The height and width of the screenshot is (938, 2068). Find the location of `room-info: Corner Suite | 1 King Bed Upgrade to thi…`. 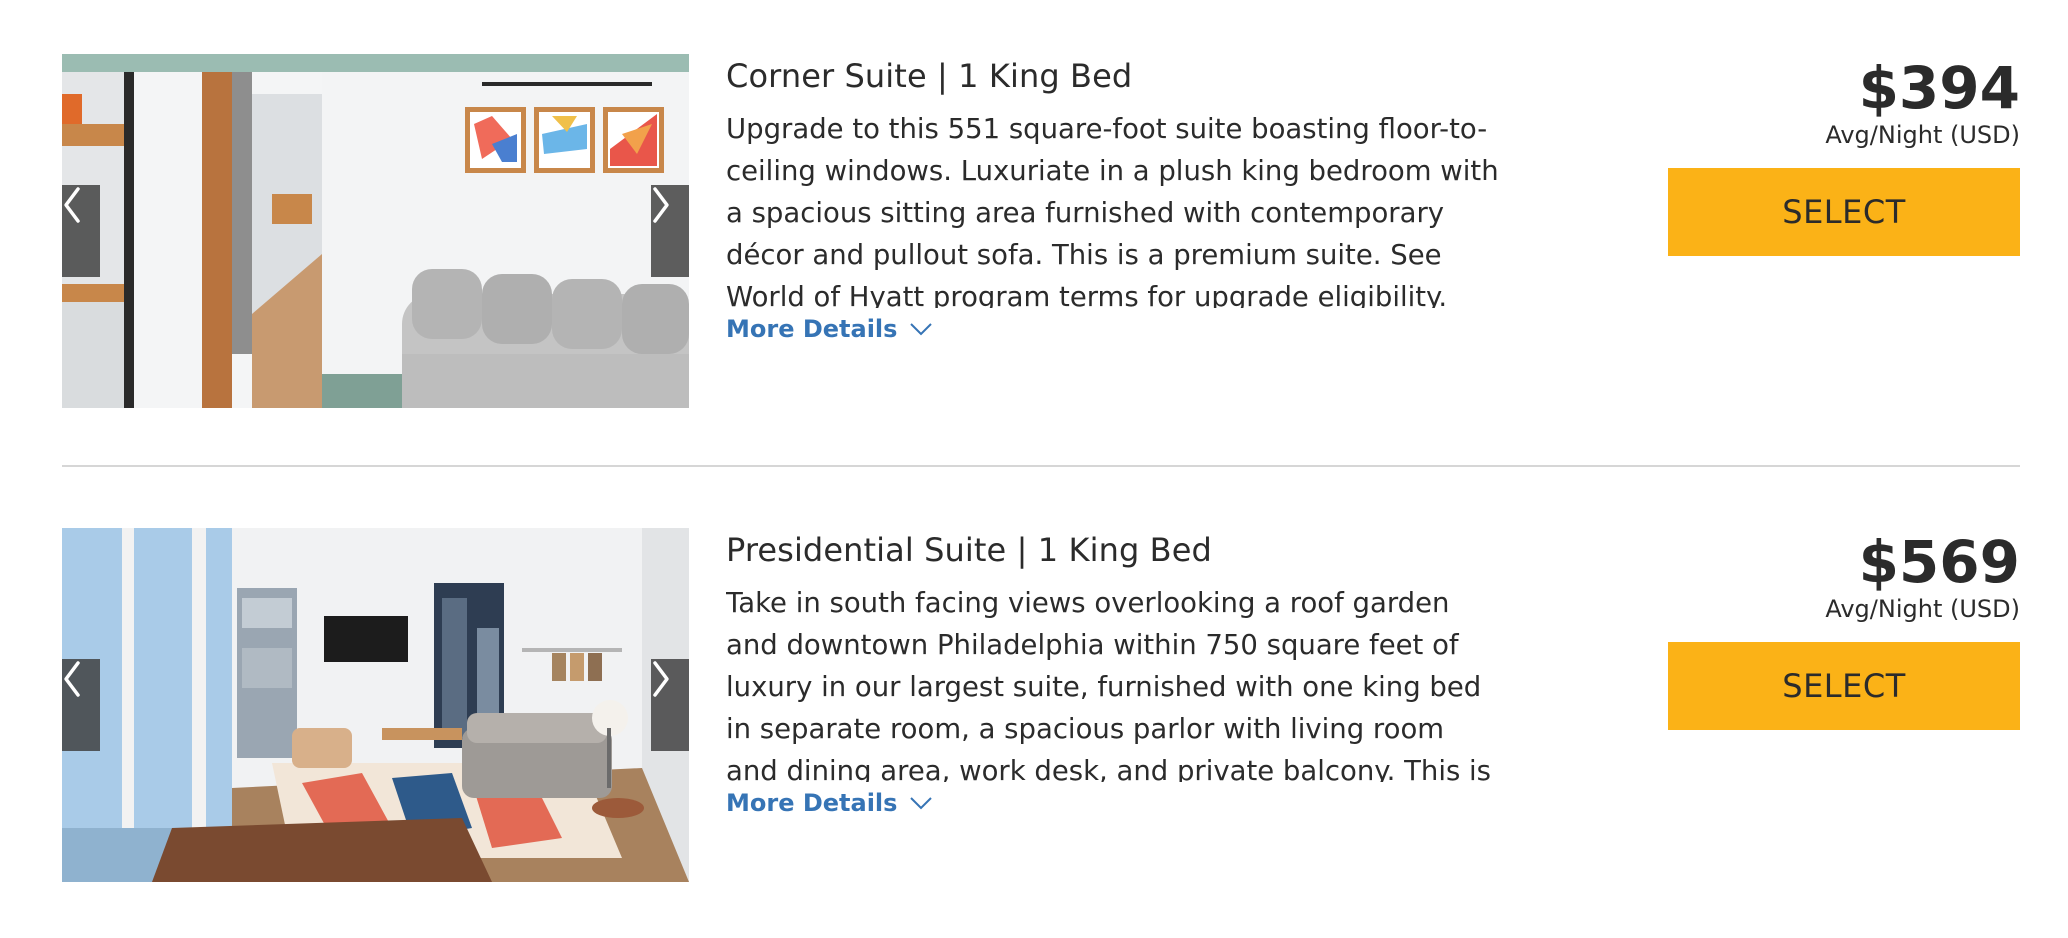

room-info: Corner Suite | 1 King Bed Upgrade to thi… is located at coordinates (1141, 200).